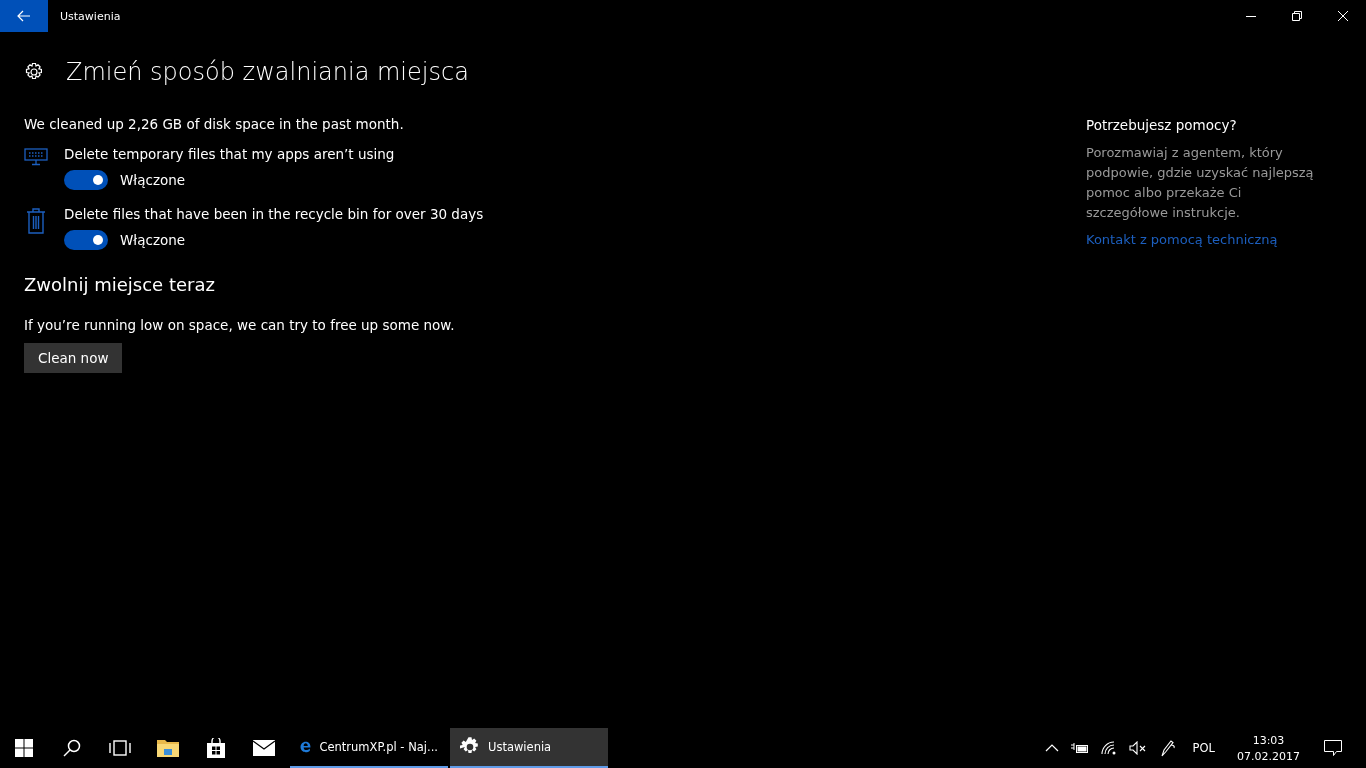  I want to click on free-space-text: If you’re running low on space, we can try to free up some now., so click(240, 325).